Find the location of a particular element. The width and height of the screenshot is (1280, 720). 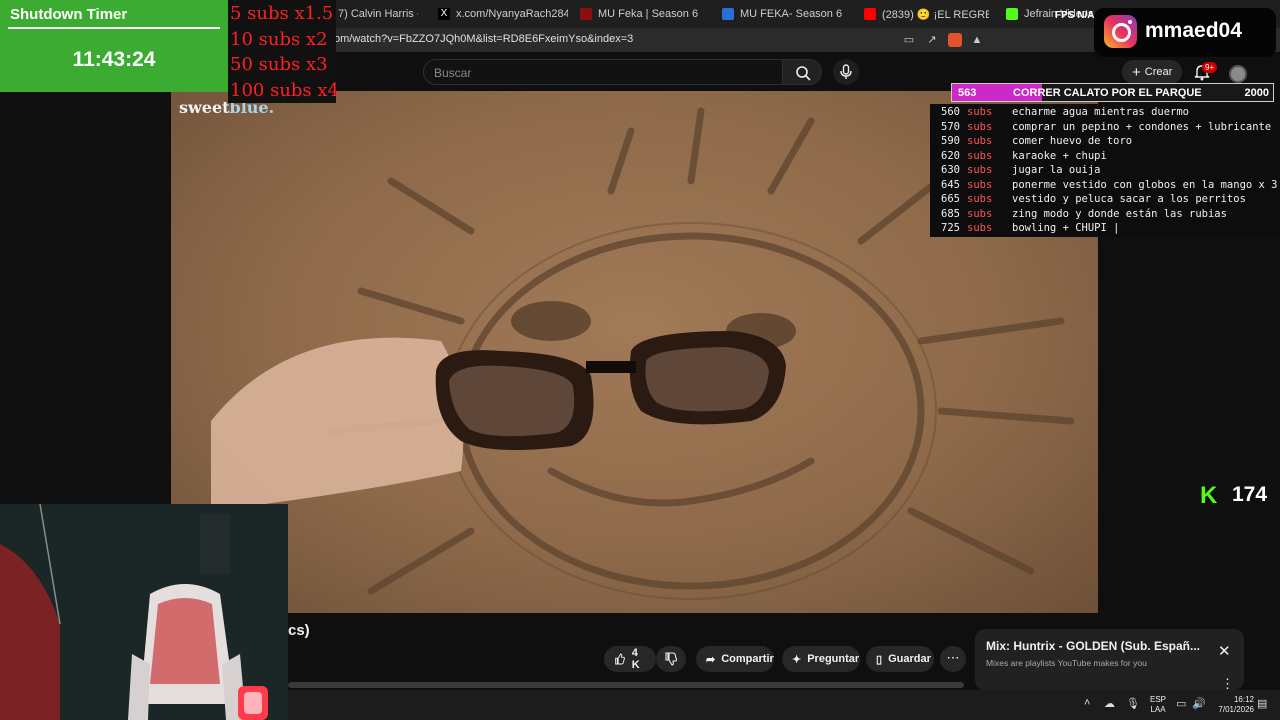

share-arrow-icon: ➦ is located at coordinates (711, 659).